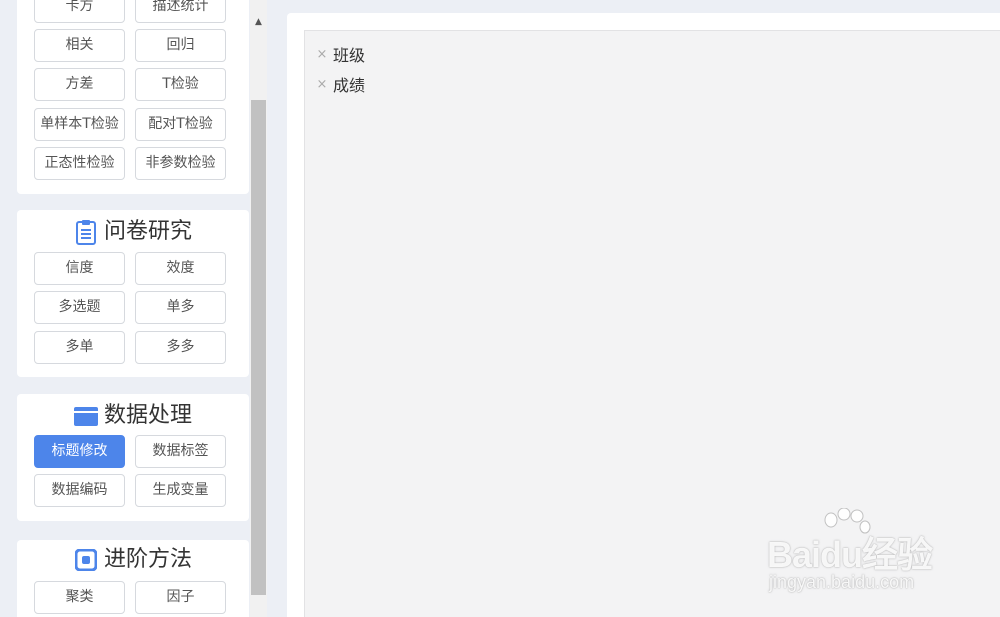  Describe the element at coordinates (86, 560) in the screenshot. I see `target-icon` at that location.